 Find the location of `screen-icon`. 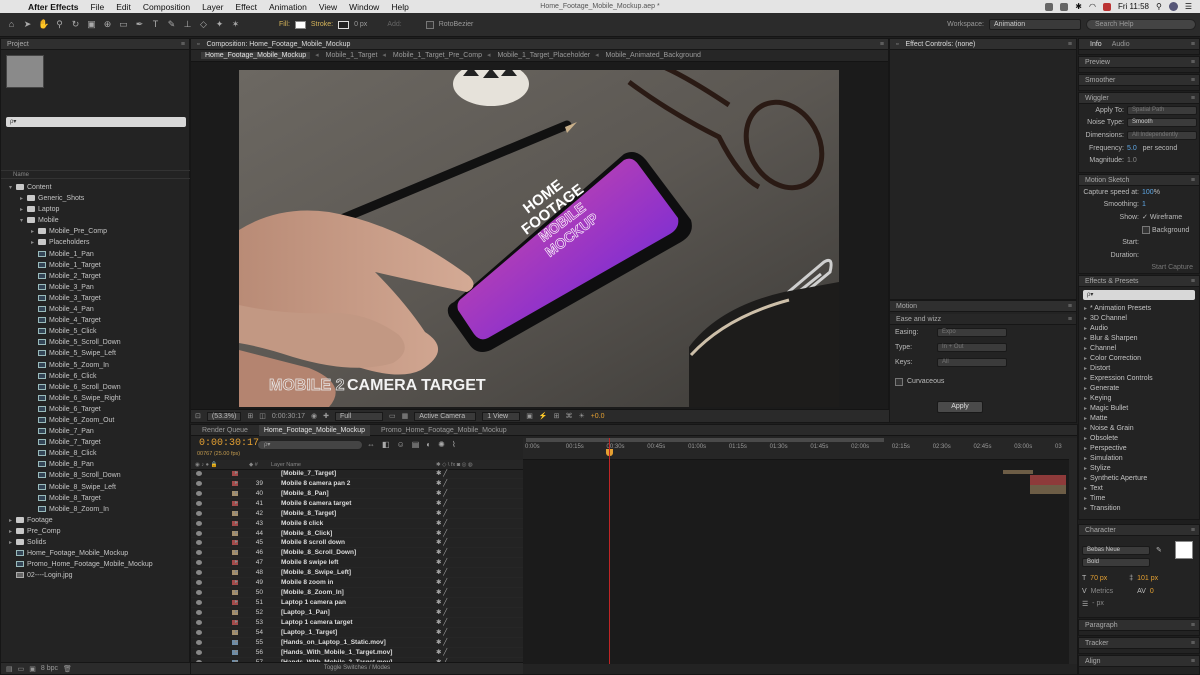

screen-icon is located at coordinates (1064, 6).